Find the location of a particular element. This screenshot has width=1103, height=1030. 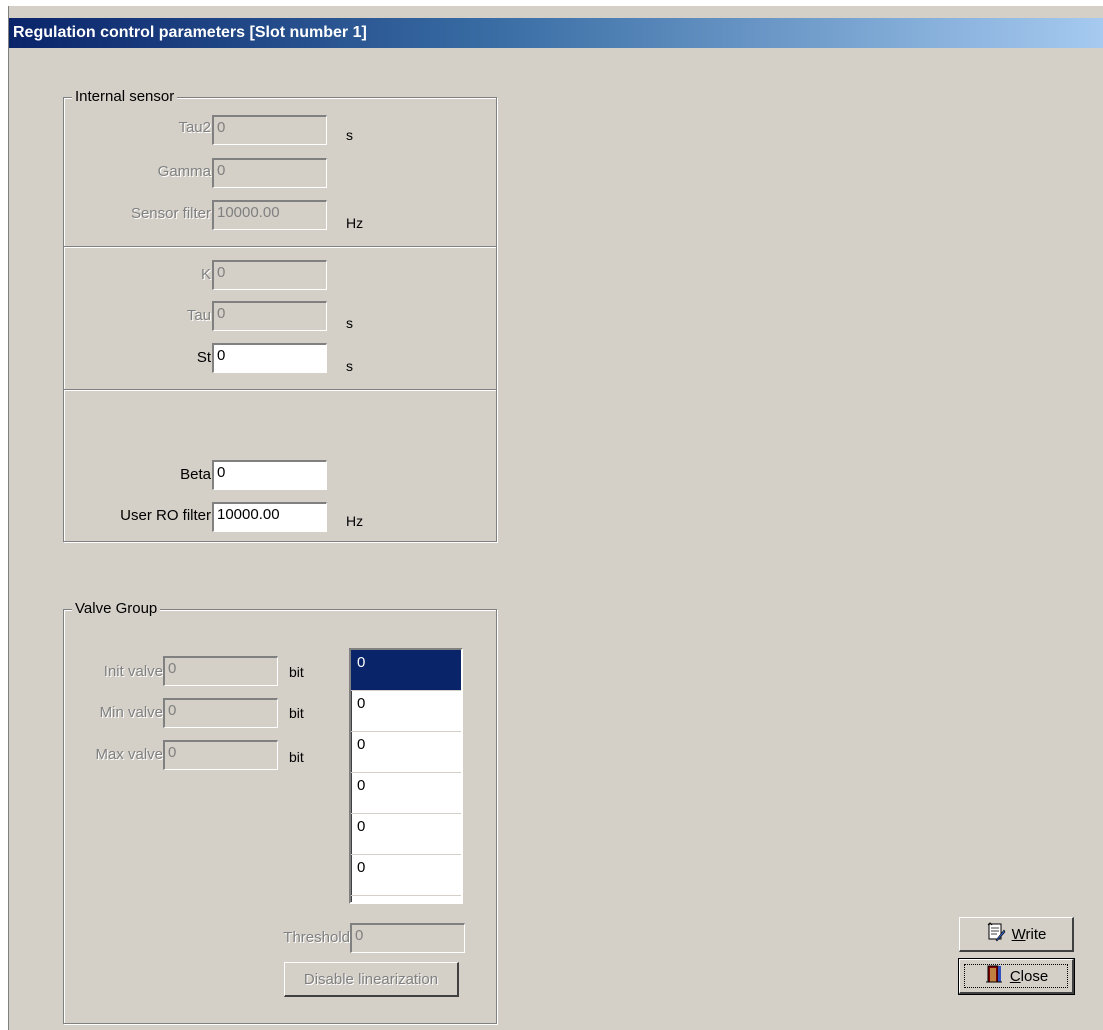

sensor-filter-unit: Hz is located at coordinates (355, 223).